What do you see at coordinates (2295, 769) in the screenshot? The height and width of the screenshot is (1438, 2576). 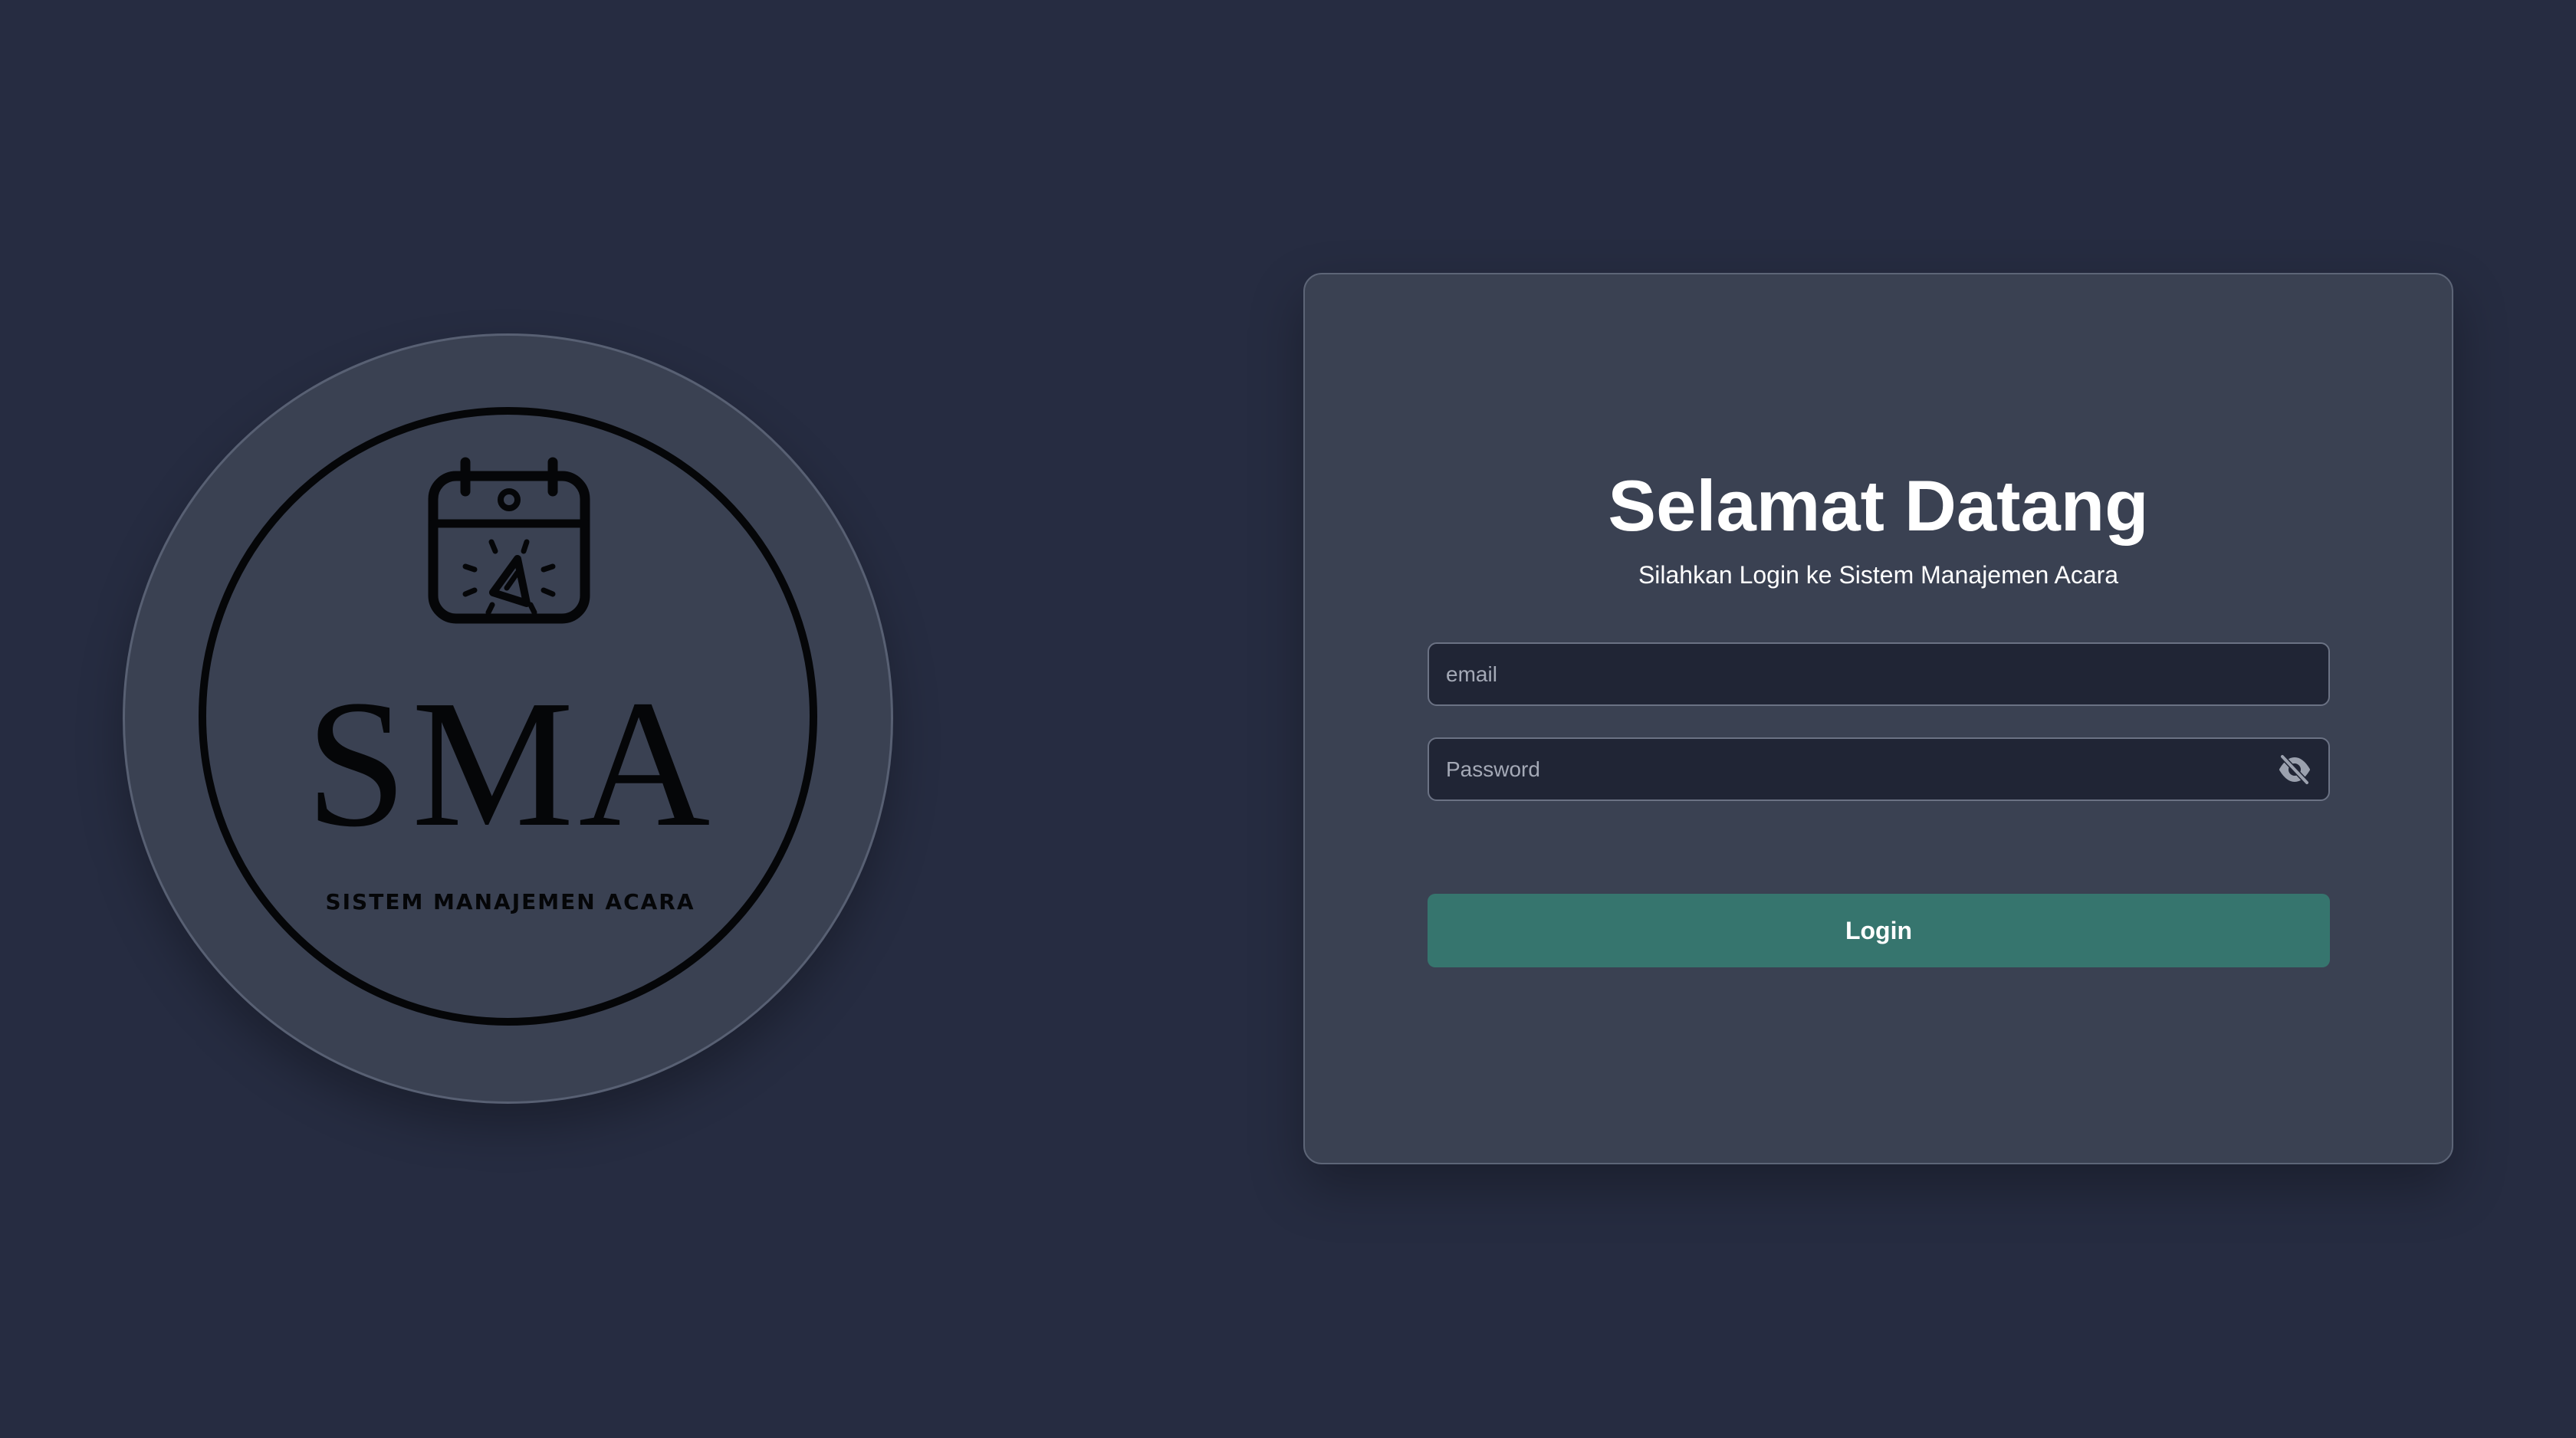 I see `eye-off-icon` at bounding box center [2295, 769].